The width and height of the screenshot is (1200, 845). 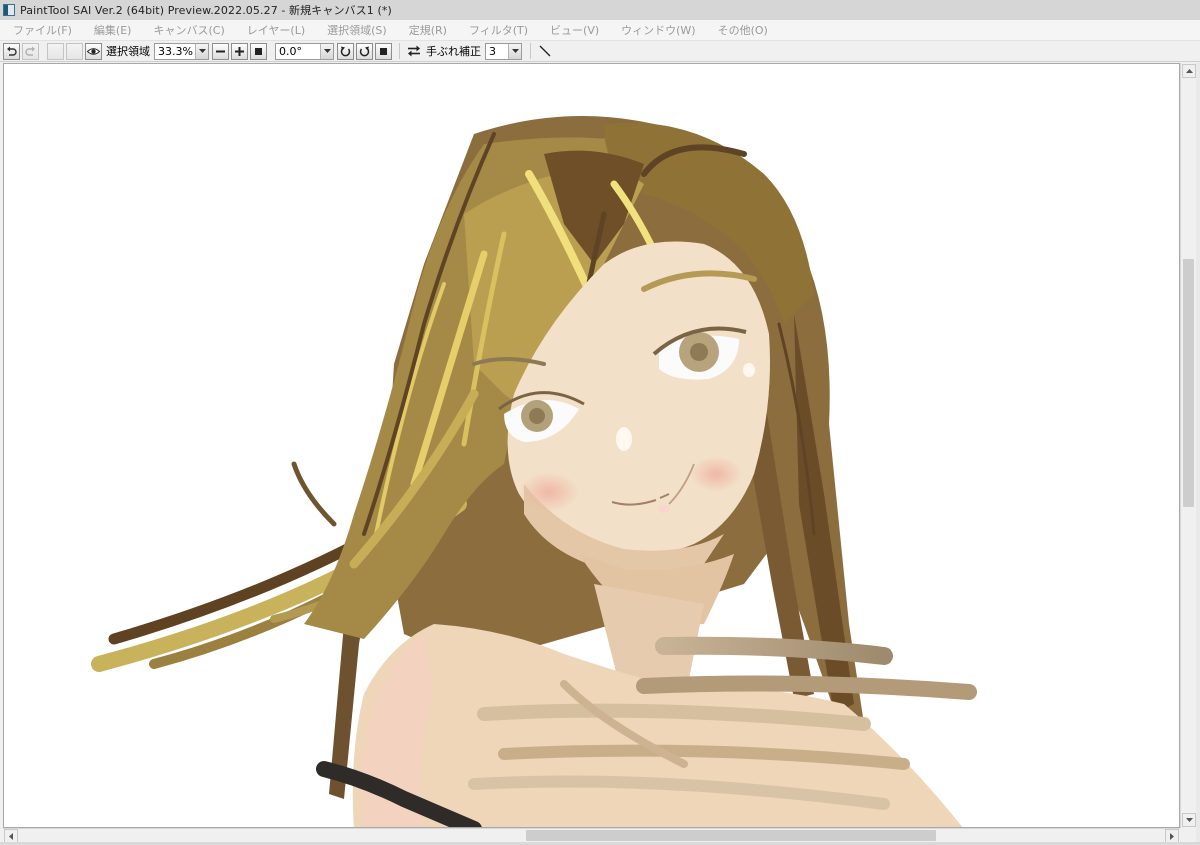 What do you see at coordinates (357, 30) in the screenshot?
I see `menu-selection: 選択領域(S)` at bounding box center [357, 30].